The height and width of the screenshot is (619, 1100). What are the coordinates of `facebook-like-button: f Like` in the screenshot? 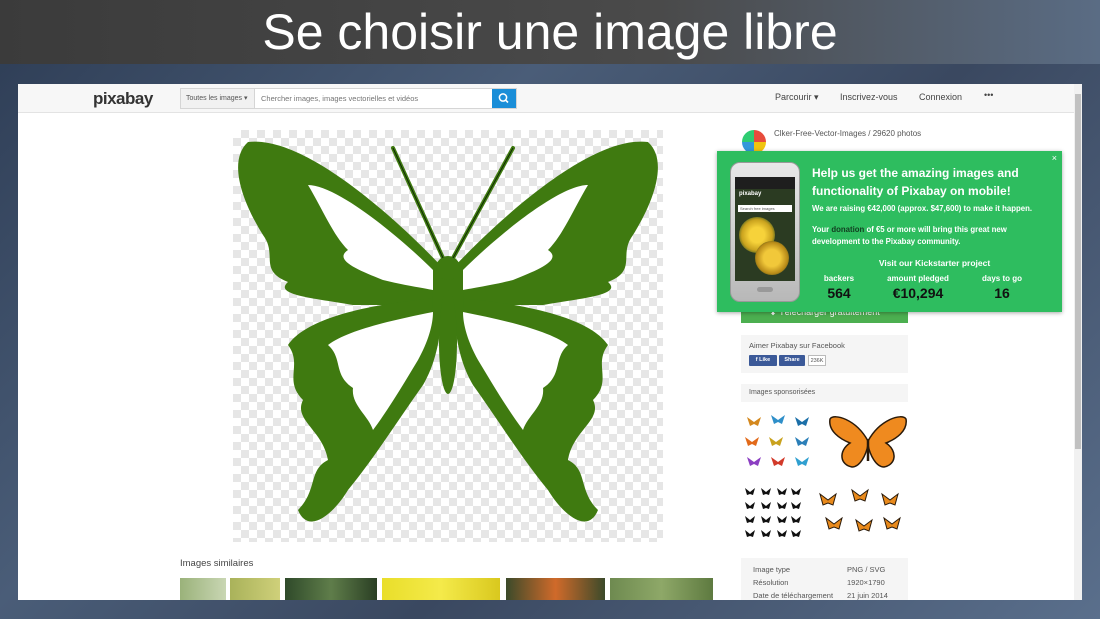 It's located at (763, 360).